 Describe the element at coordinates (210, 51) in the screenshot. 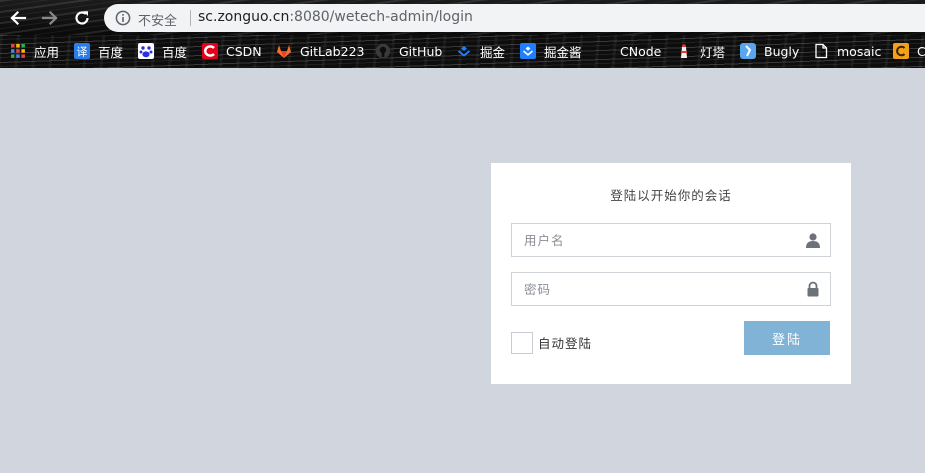

I see `csdn-icon` at that location.